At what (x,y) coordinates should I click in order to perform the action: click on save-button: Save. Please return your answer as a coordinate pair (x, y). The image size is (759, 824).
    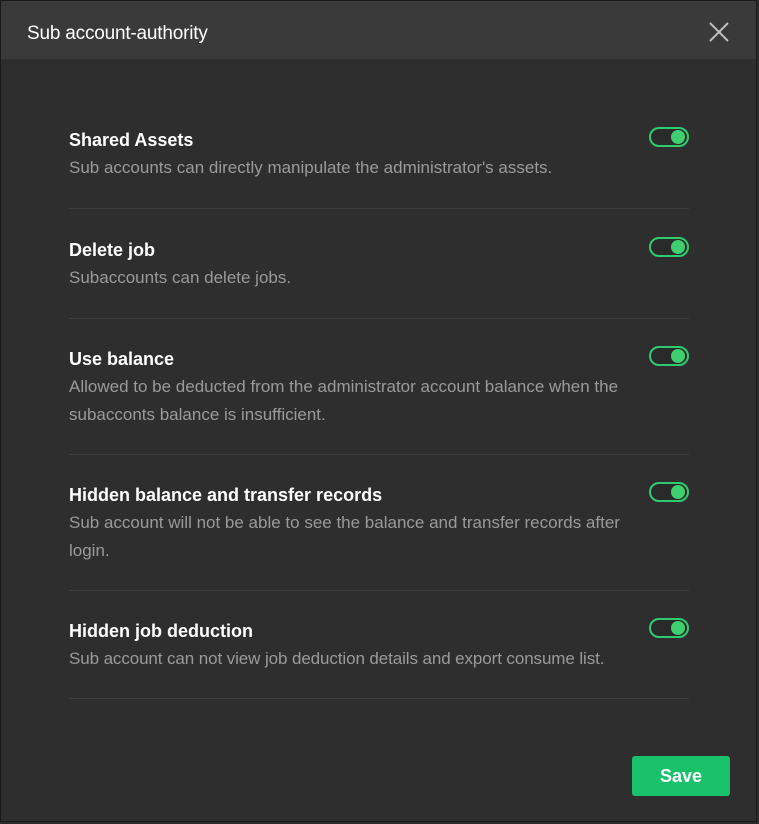
    Looking at the image, I should click on (681, 776).